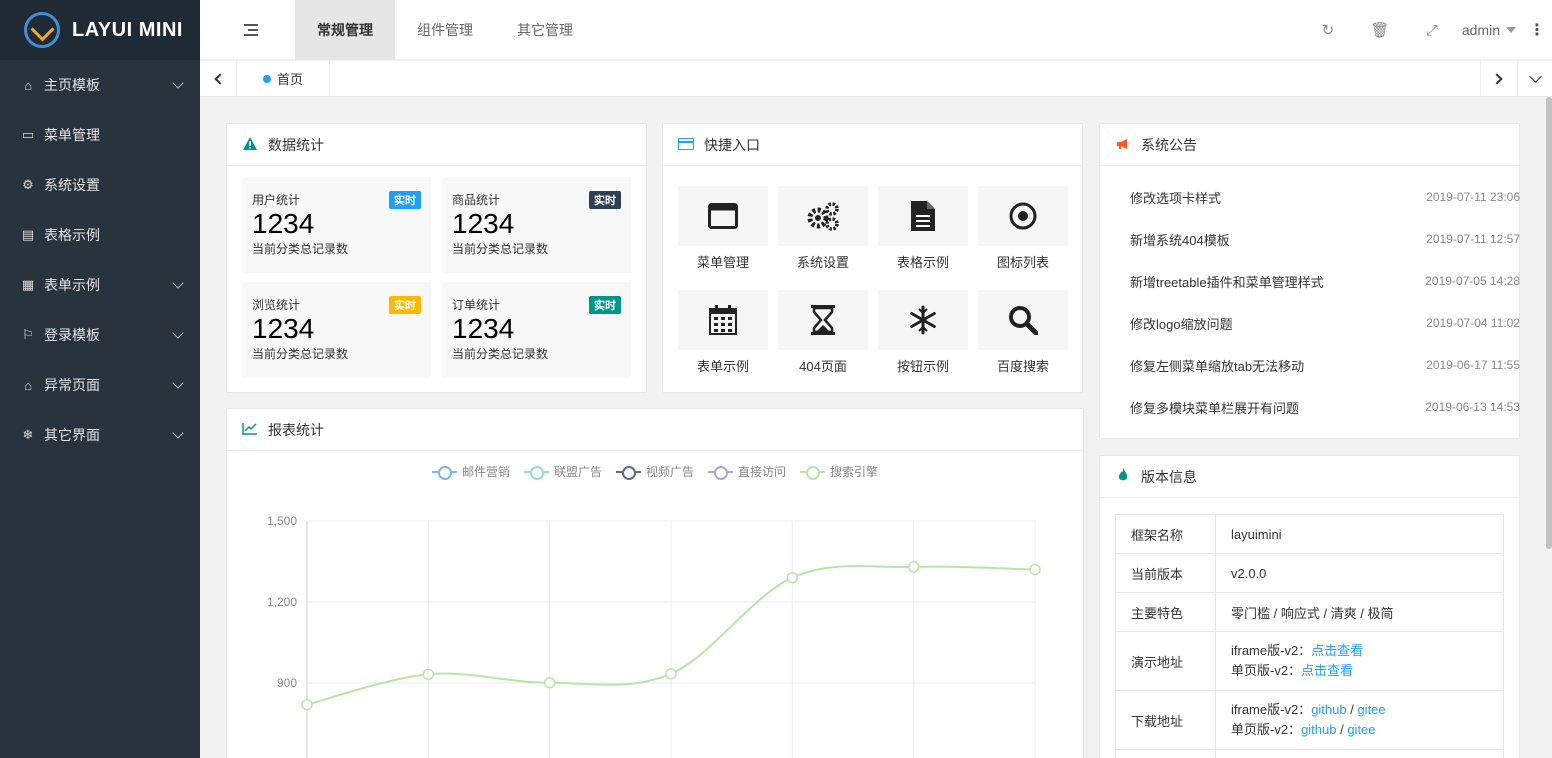 The height and width of the screenshot is (758, 1552). Describe the element at coordinates (1325, 366) in the screenshot. I see `notice-item: 修复左侧菜单缩放tab无法移动 2019-06-17 11:55` at that location.